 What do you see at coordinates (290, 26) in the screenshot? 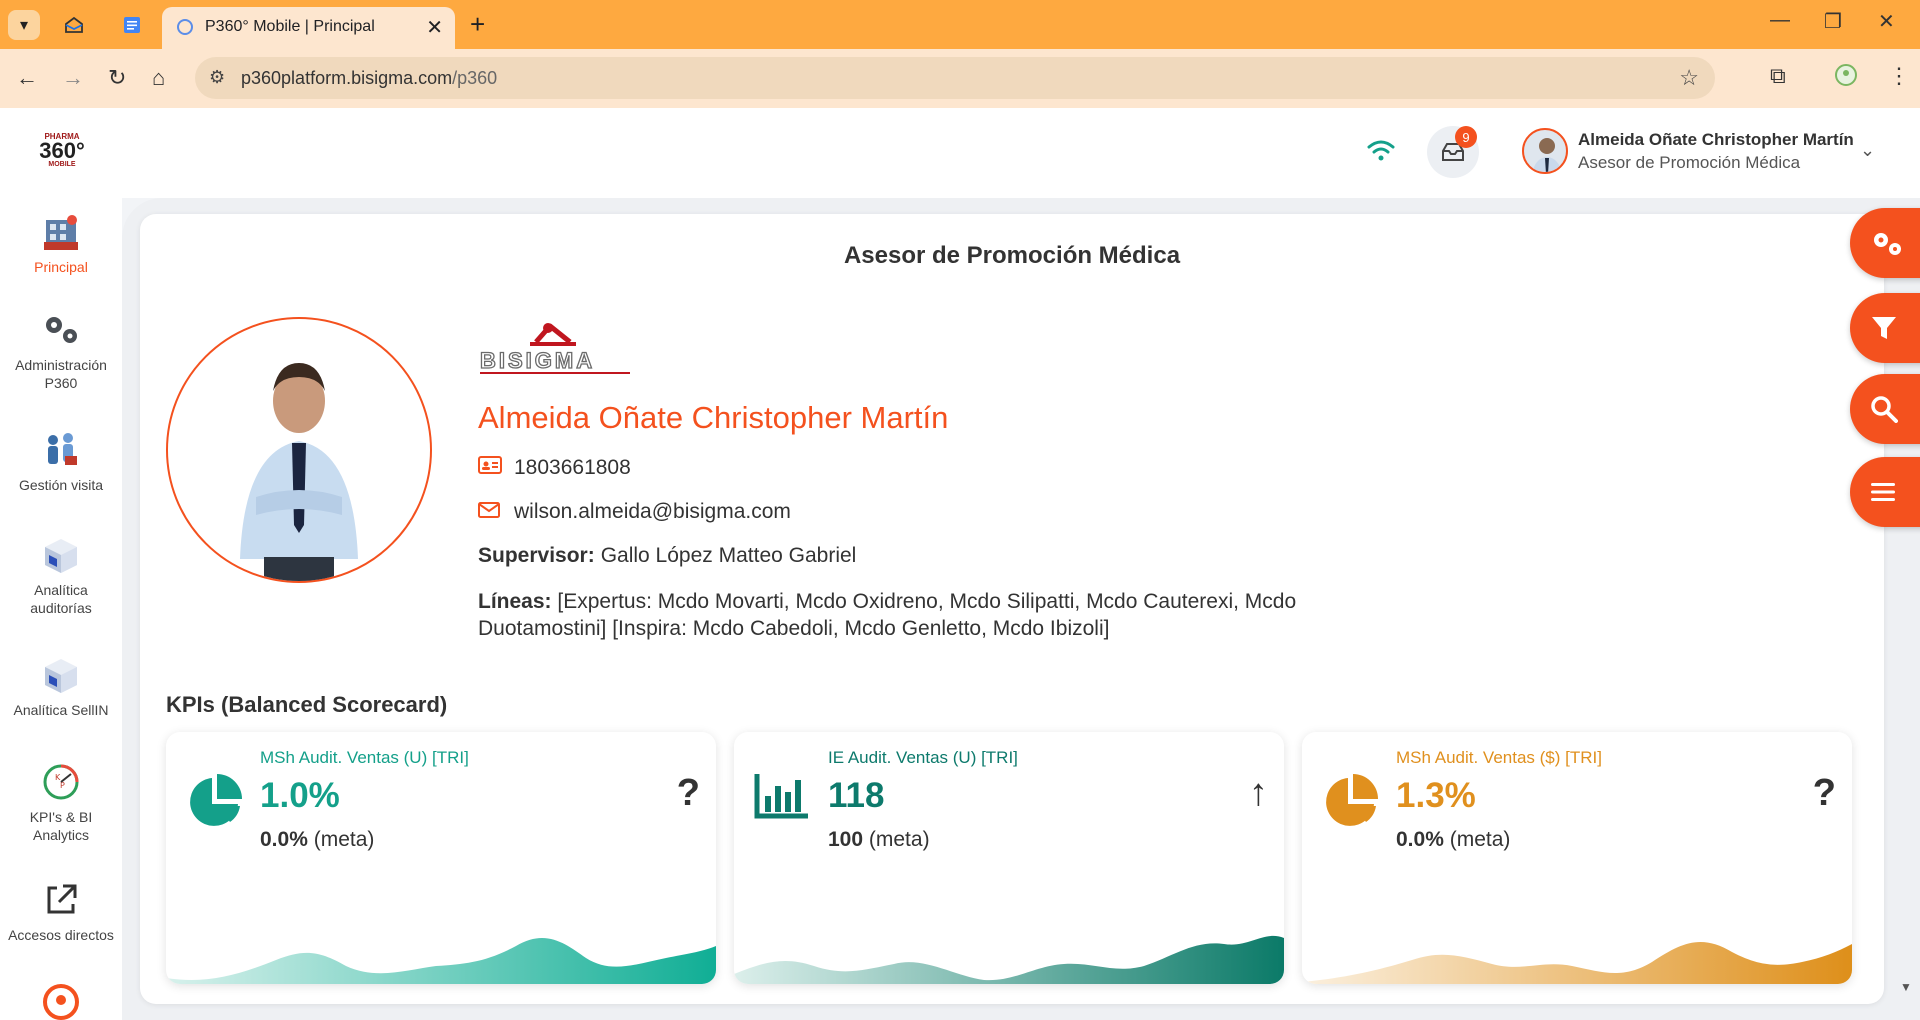
I see `tab-title: P360° Mobile | Principal` at bounding box center [290, 26].